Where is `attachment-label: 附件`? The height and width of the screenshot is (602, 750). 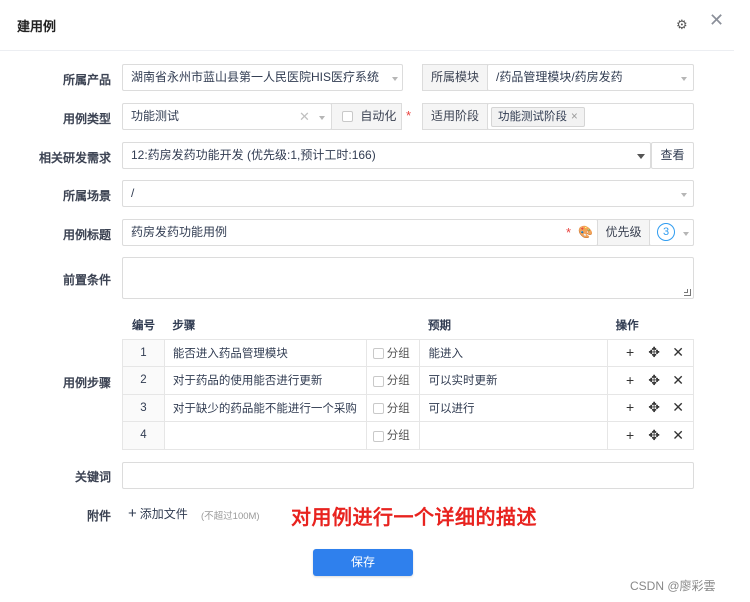 attachment-label: 附件 is located at coordinates (98, 516).